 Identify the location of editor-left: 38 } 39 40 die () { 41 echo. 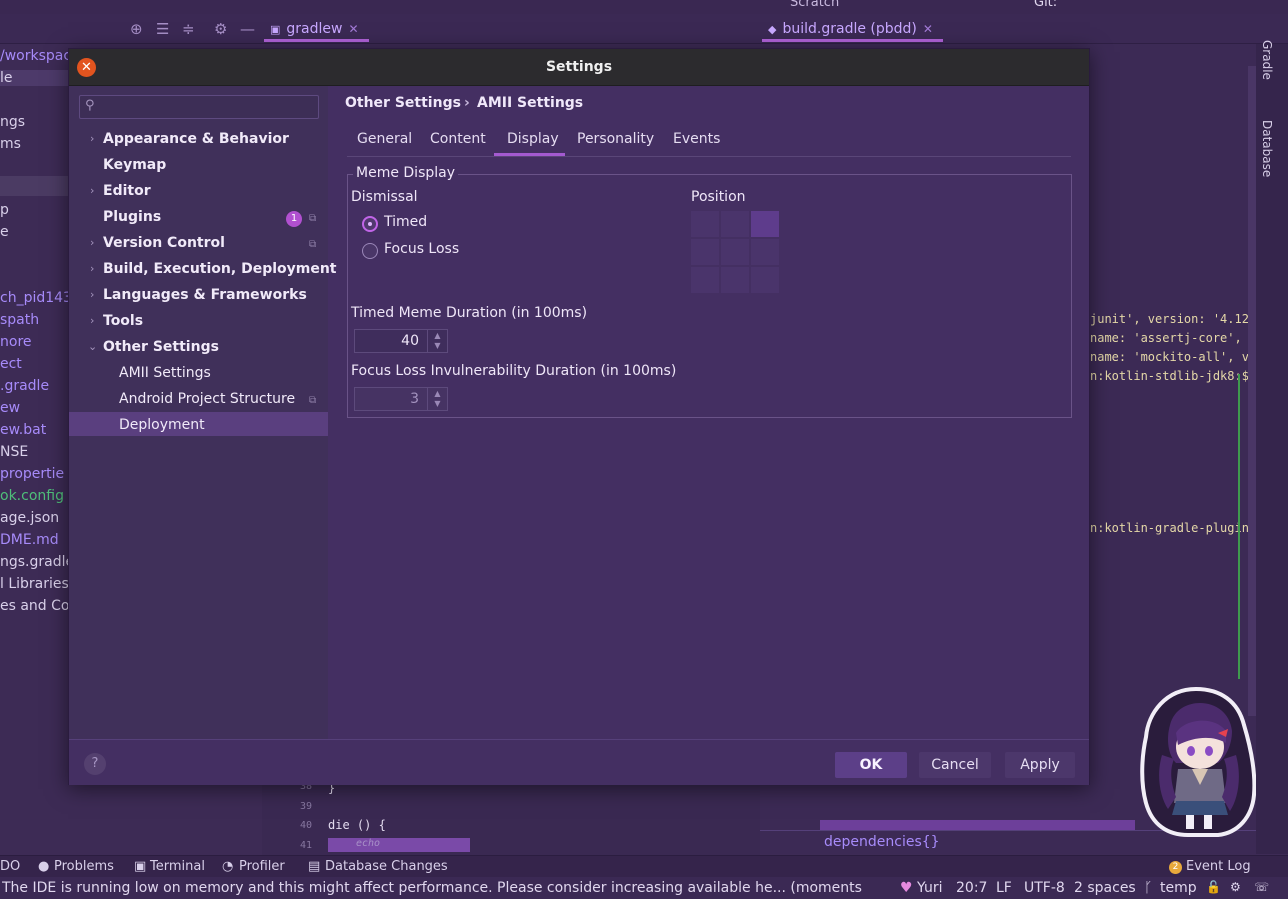
(511, 818).